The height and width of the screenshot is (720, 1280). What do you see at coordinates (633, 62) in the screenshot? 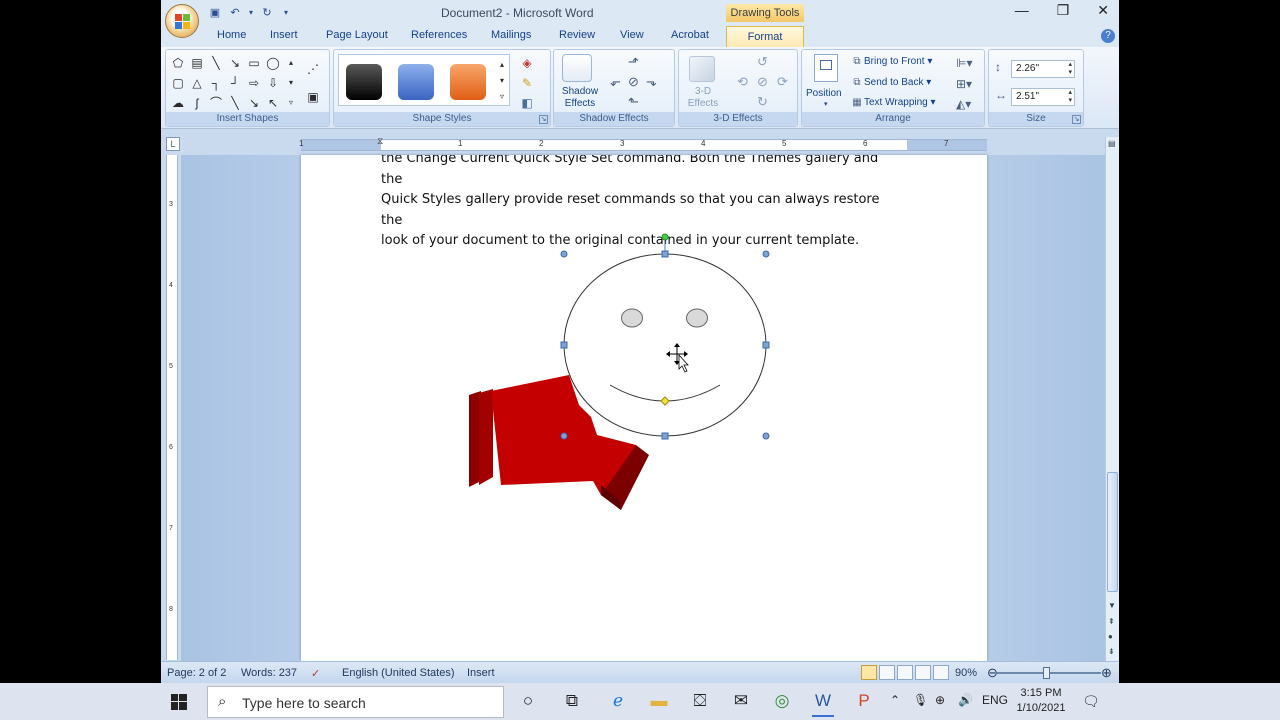
I see `nudge-up-icon: ⬏` at bounding box center [633, 62].